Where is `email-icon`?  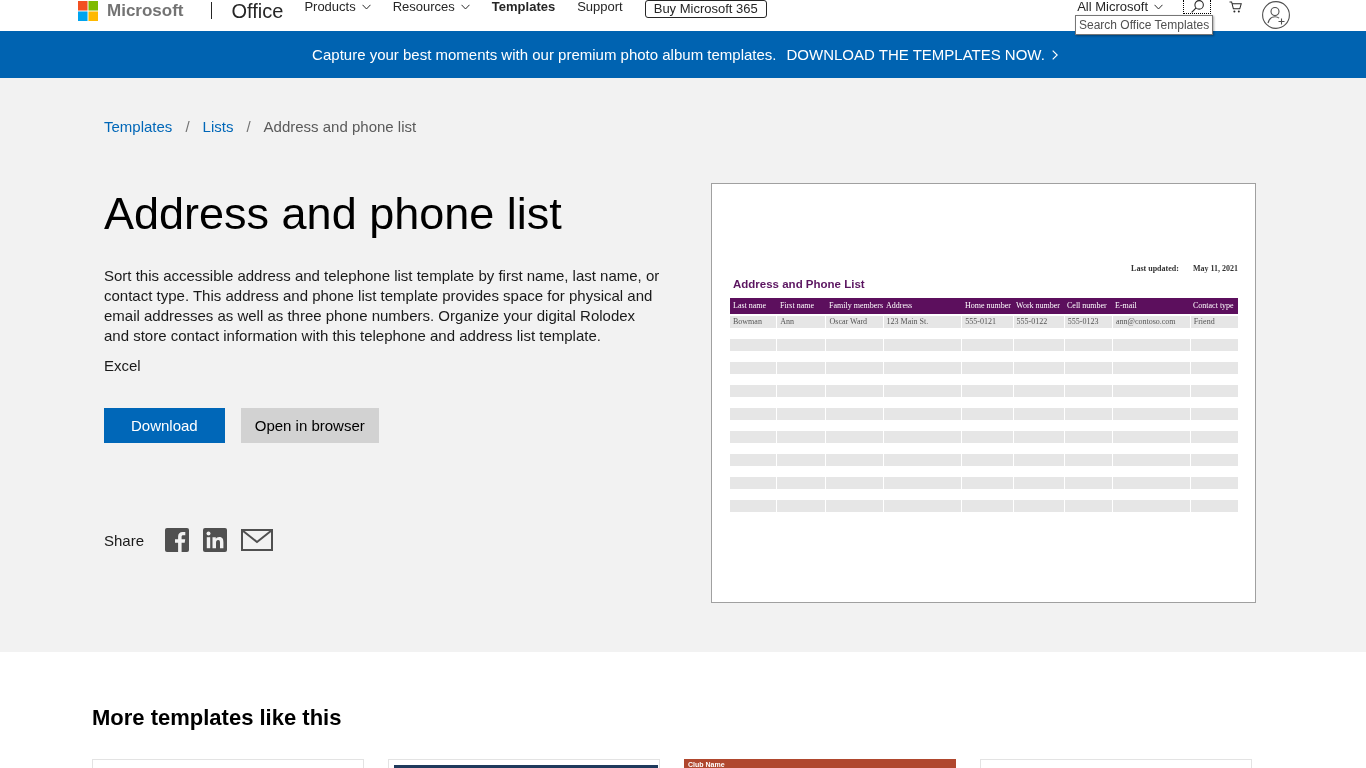 email-icon is located at coordinates (257, 540).